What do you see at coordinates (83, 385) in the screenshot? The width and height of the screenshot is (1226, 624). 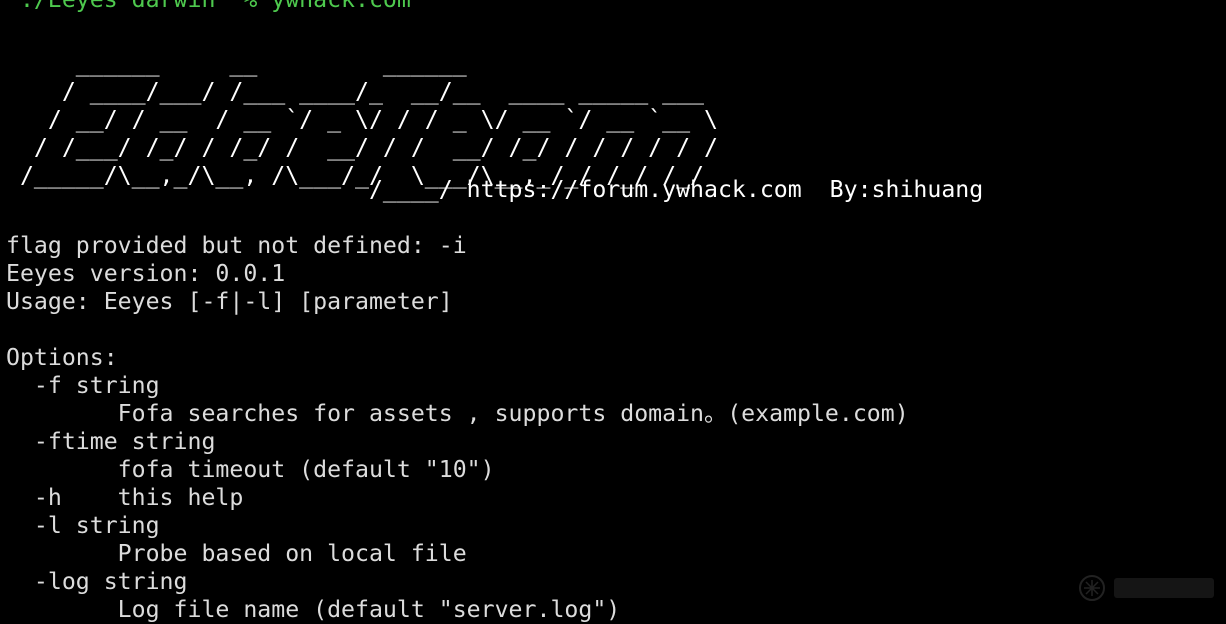 I see `option-line: -f string` at bounding box center [83, 385].